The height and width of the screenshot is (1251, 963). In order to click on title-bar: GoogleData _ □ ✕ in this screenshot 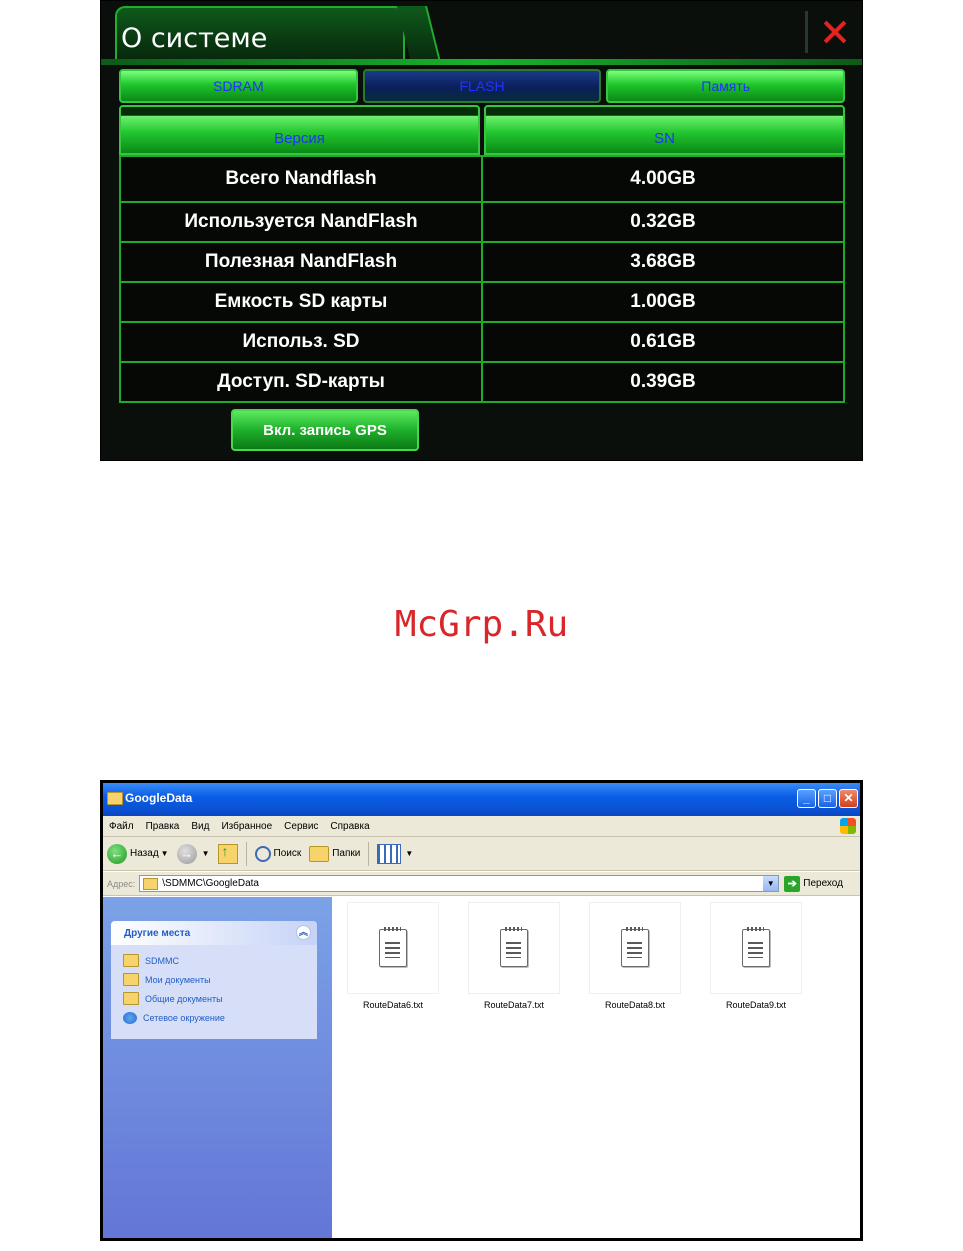, I will do `click(481, 799)`.